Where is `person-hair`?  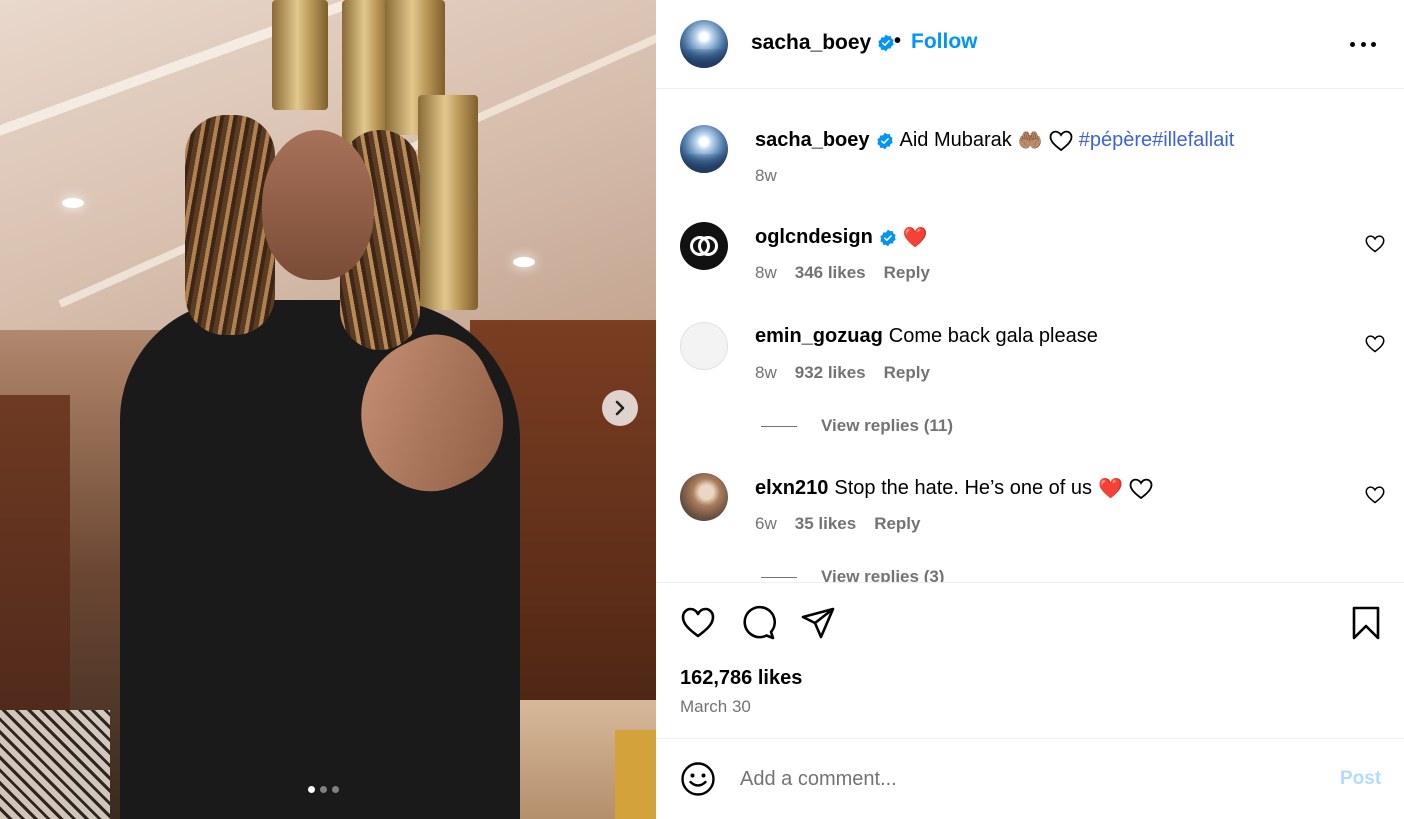 person-hair is located at coordinates (230, 225).